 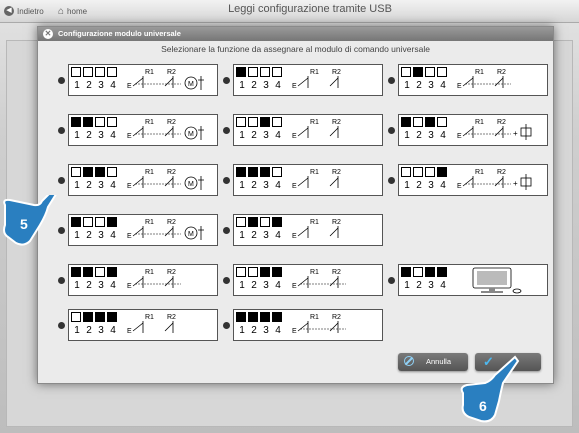 What do you see at coordinates (310, 9) in the screenshot?
I see `page-title: Leggi configurazione tramite USB` at bounding box center [310, 9].